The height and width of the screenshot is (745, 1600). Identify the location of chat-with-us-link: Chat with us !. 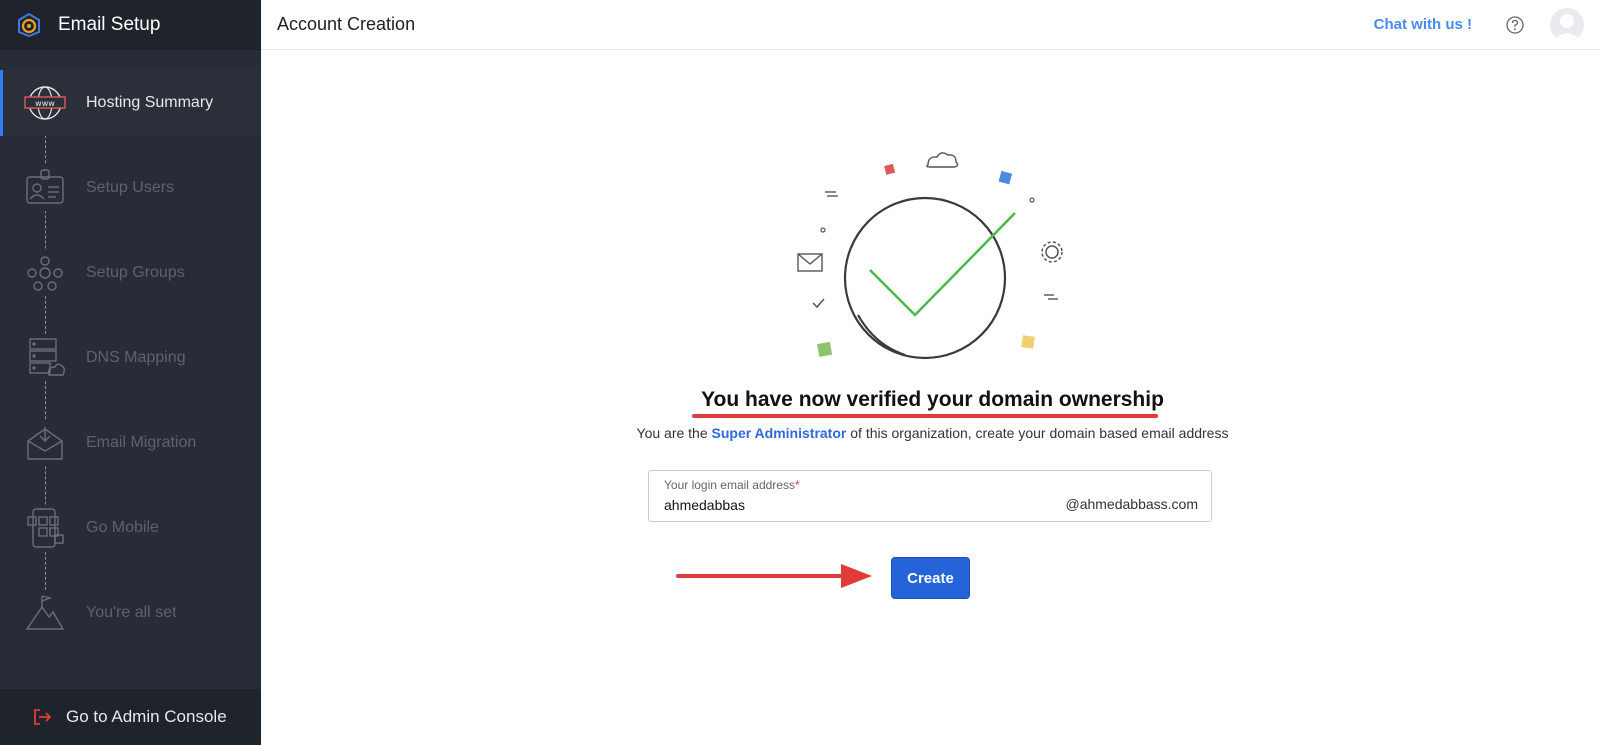
(1423, 24).